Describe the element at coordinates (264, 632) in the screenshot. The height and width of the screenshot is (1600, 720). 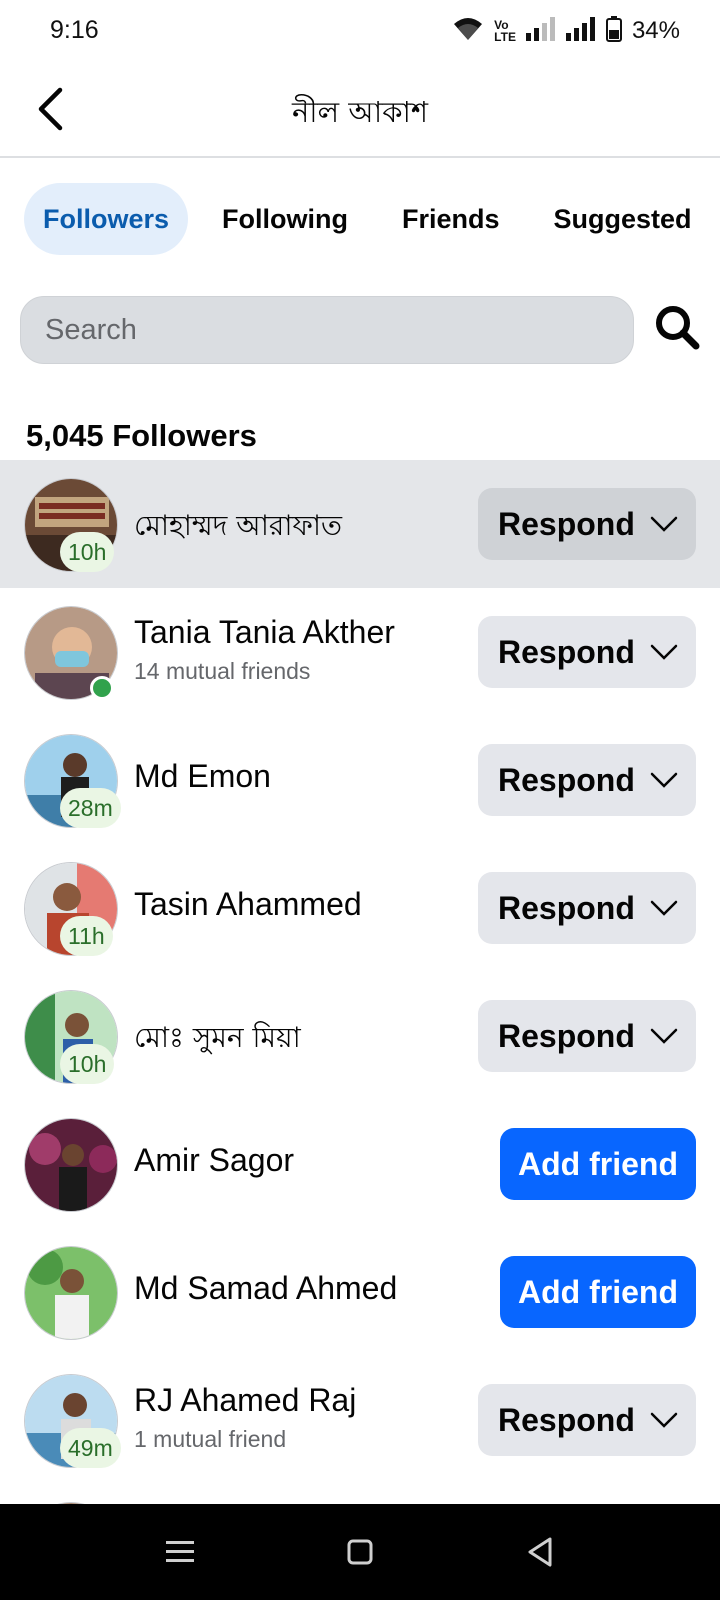
I see `person-name: Tania Tania Akther` at that location.